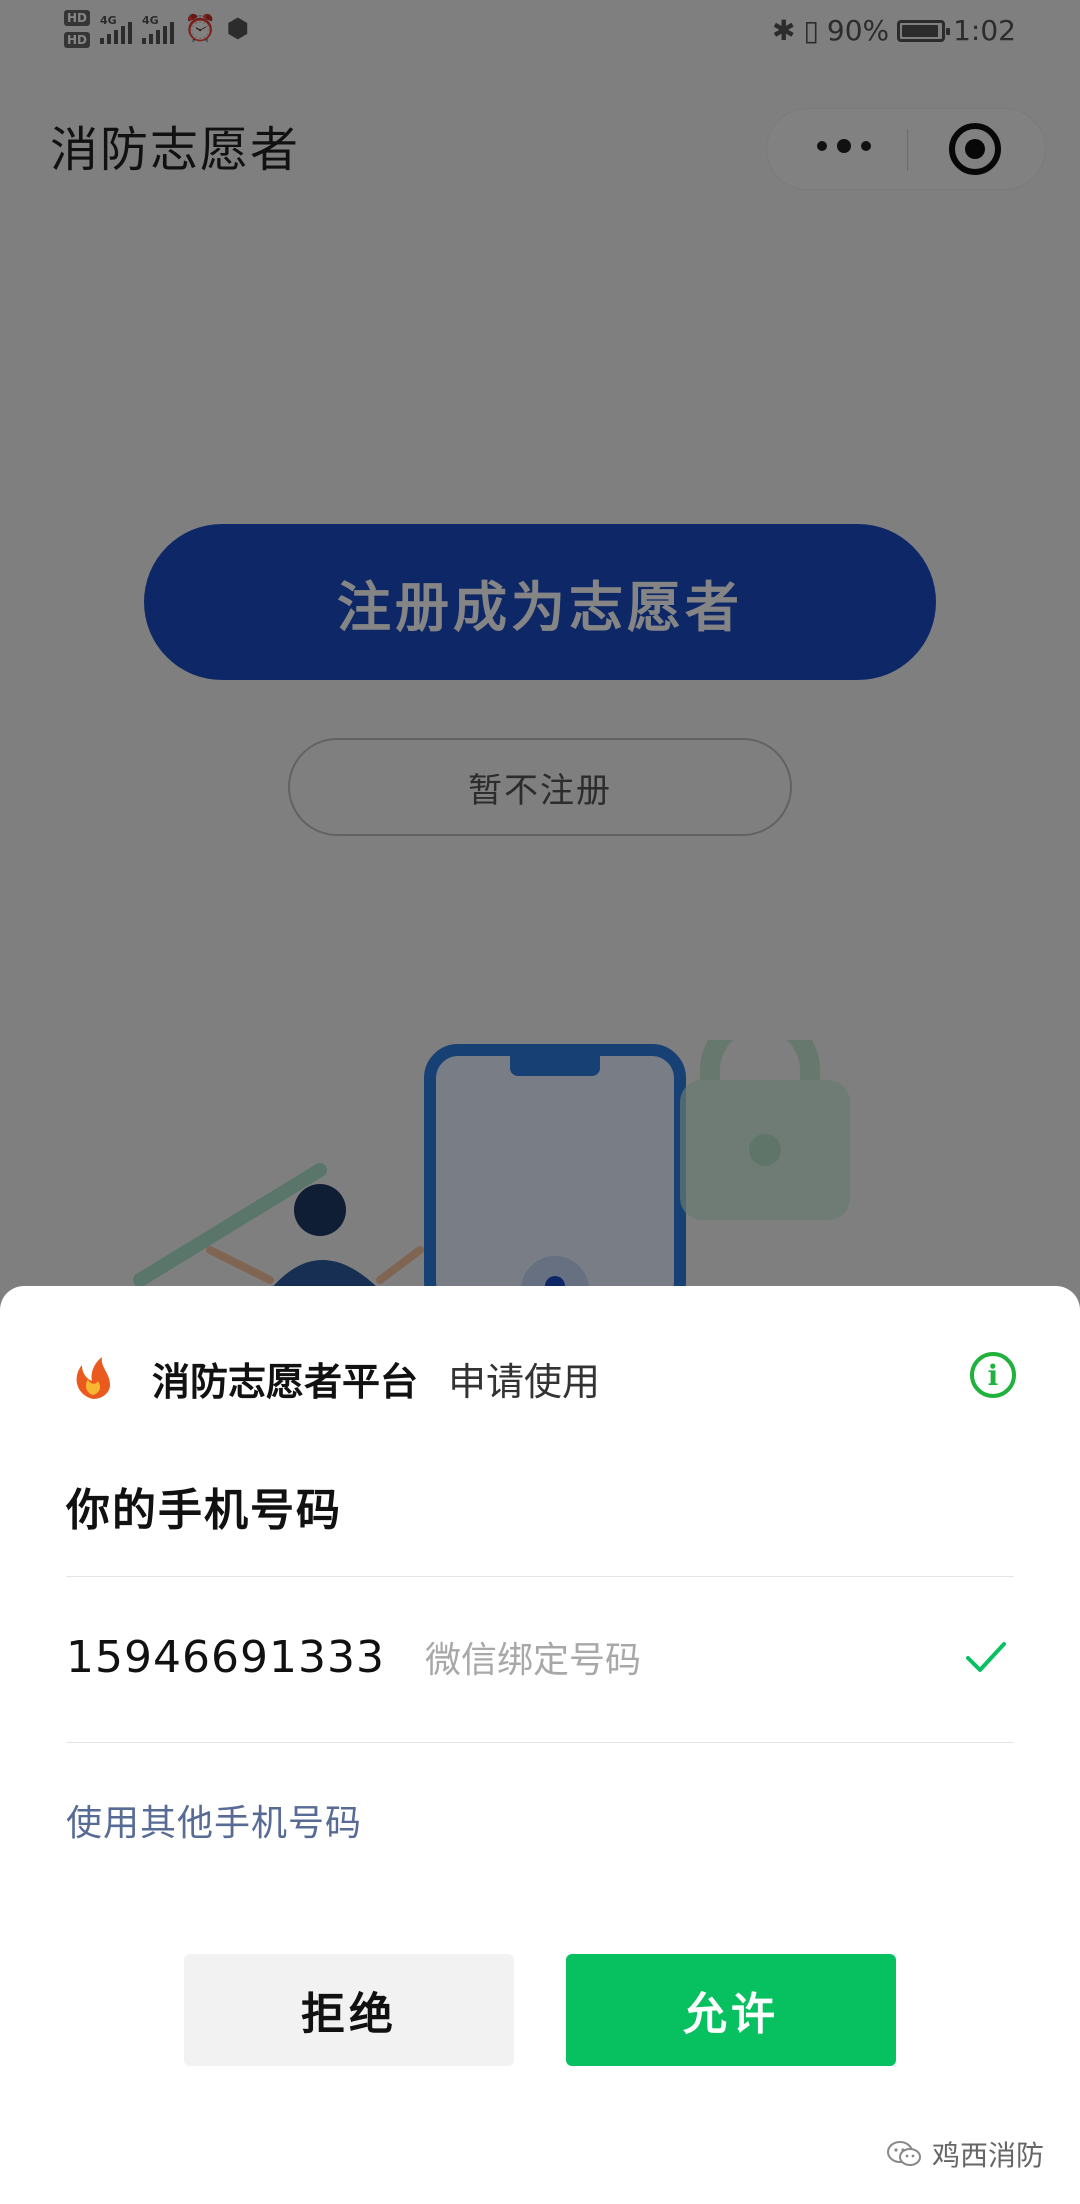 This screenshot has width=1080, height=2204. I want to click on watermark-text: 鸡西消防, so click(987, 2155).